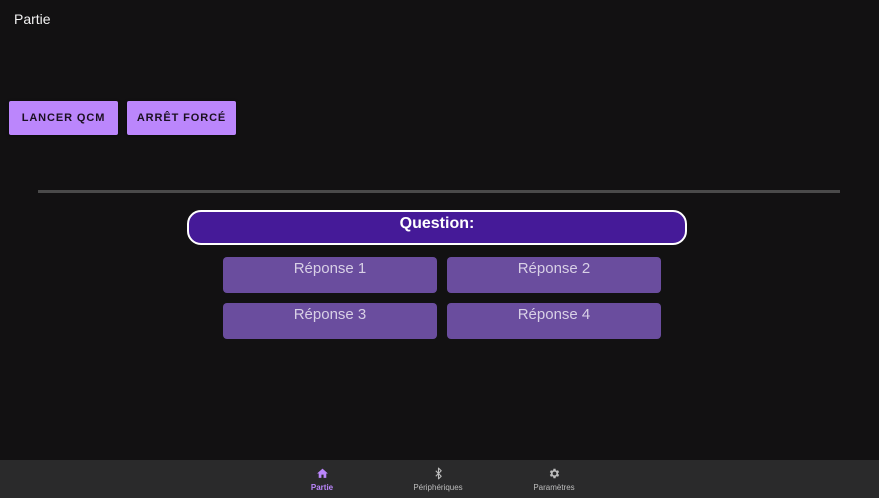  What do you see at coordinates (330, 275) in the screenshot?
I see `answer-button-1: Réponse 1` at bounding box center [330, 275].